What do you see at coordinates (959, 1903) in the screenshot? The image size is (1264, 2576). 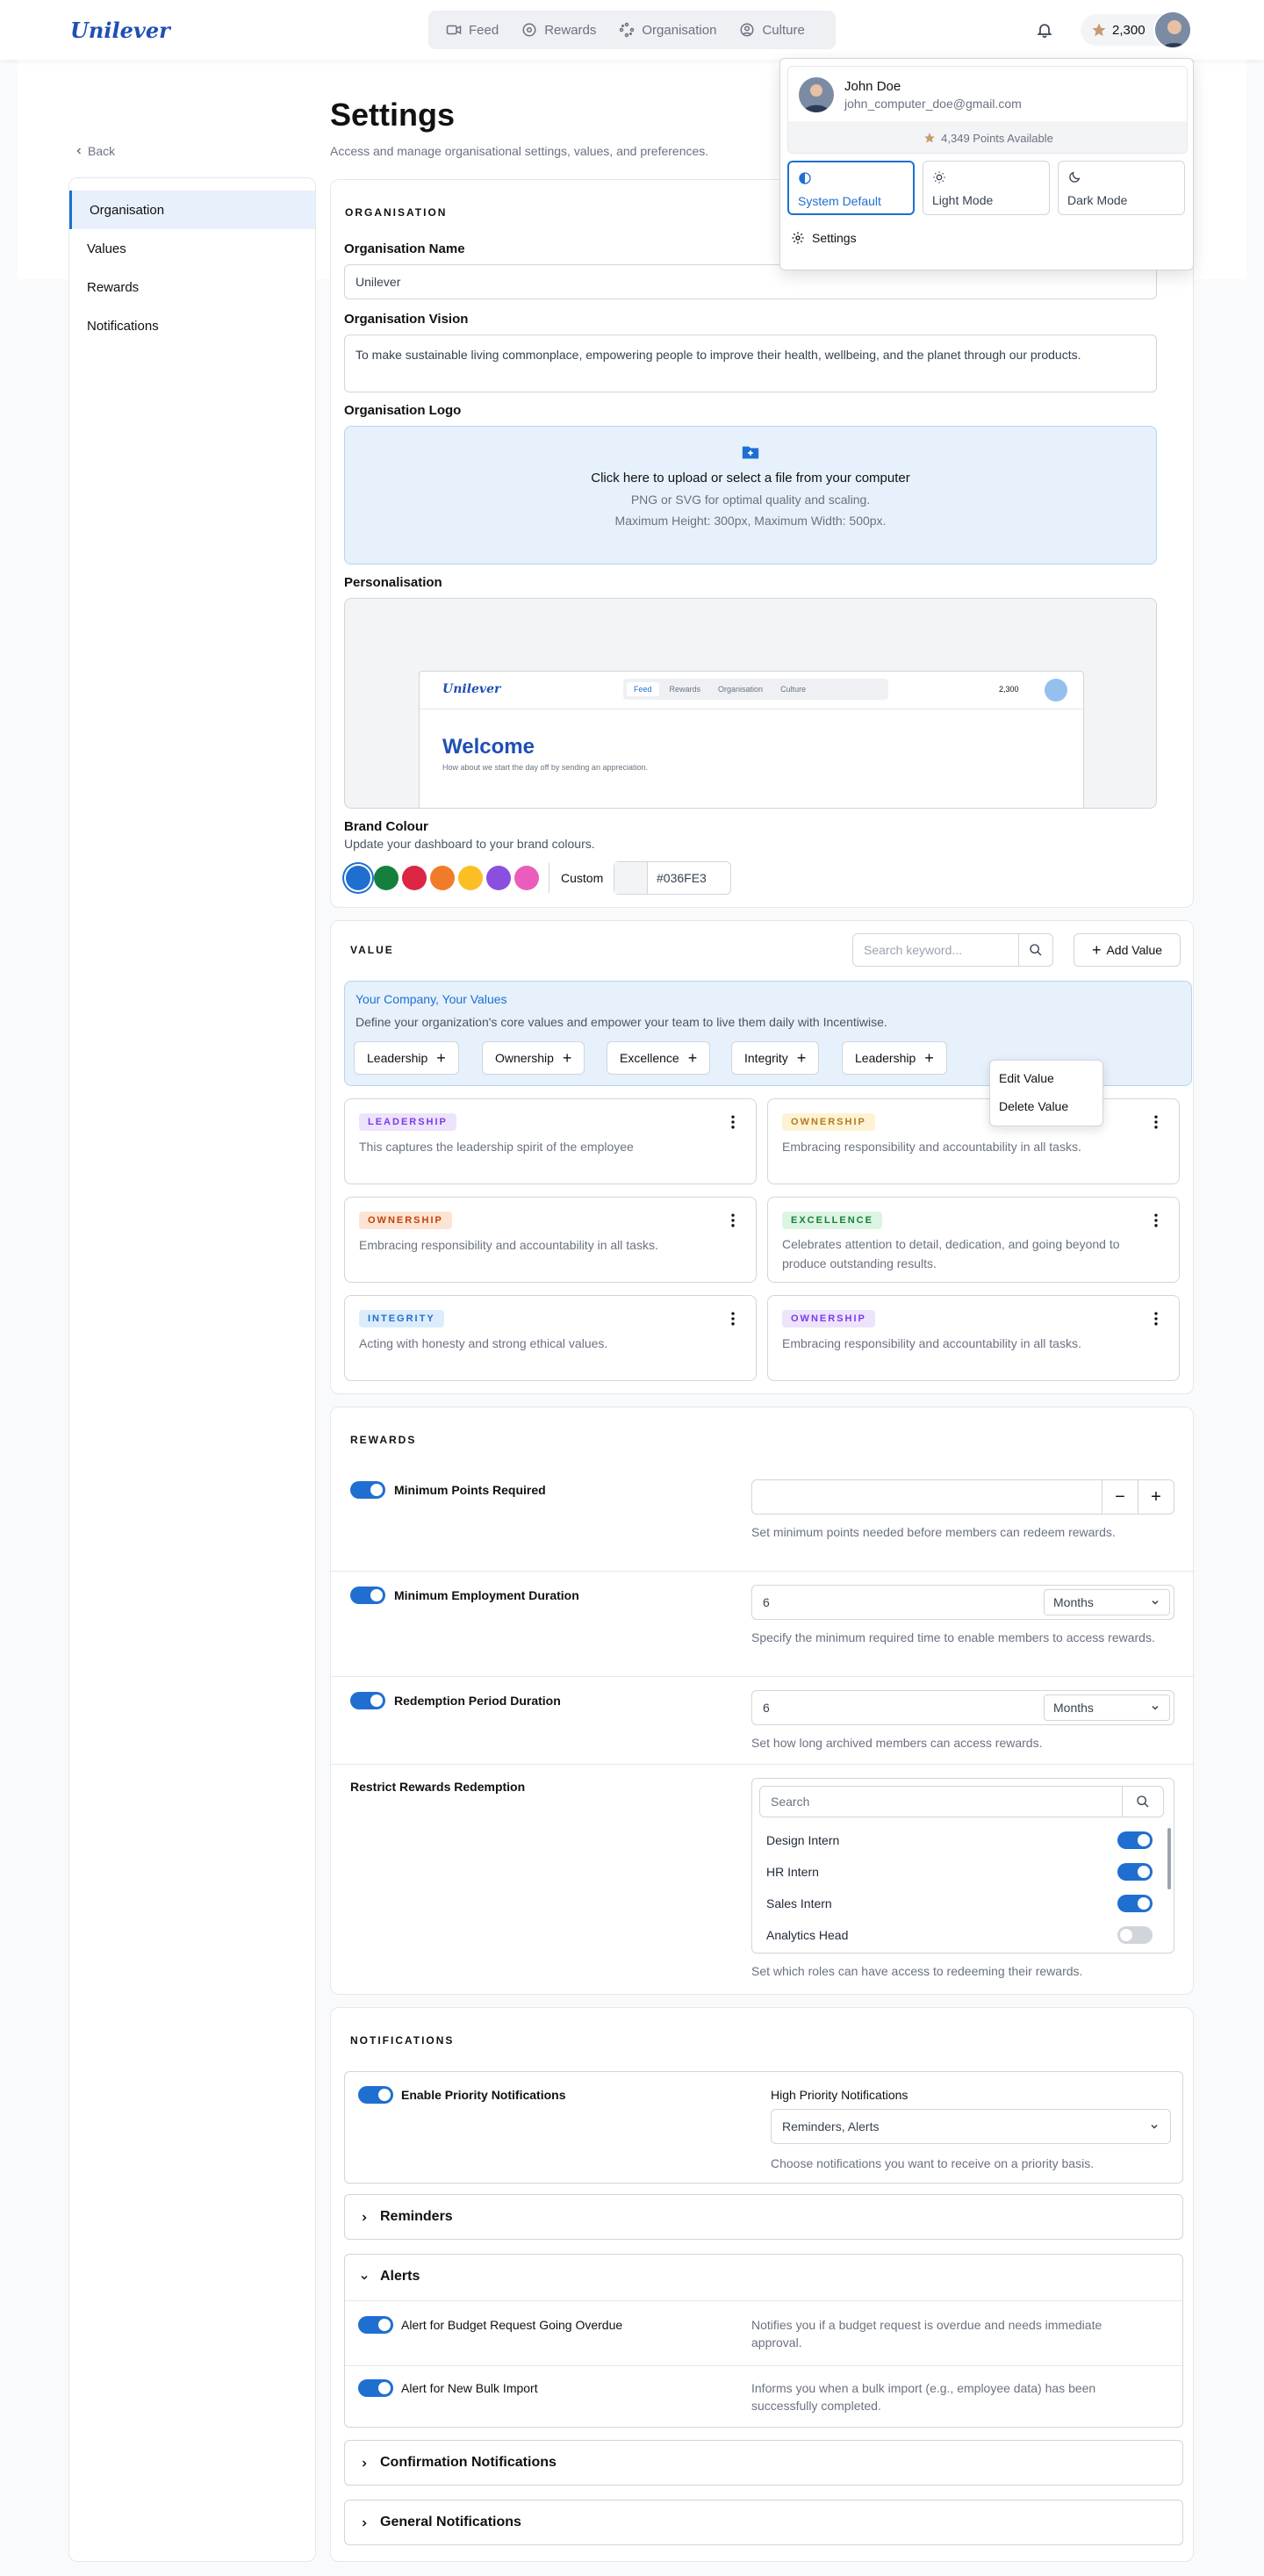 I see `role-row: Sales Intern` at bounding box center [959, 1903].